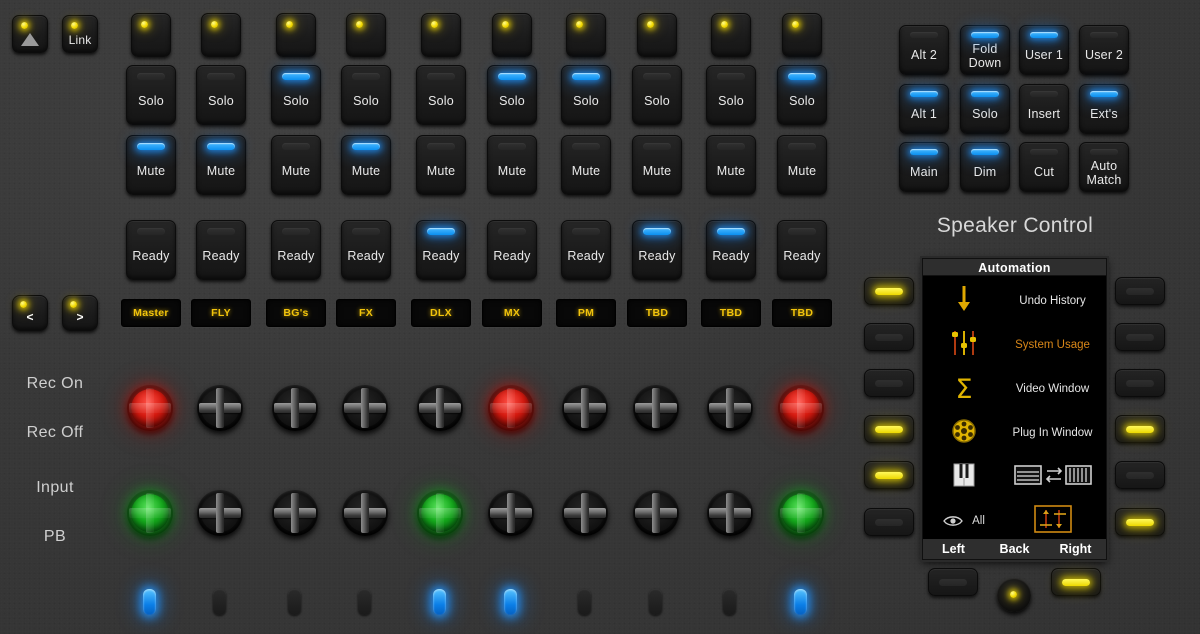  What do you see at coordinates (441, 95) in the screenshot?
I see `channel-solo-button-5: Solo` at bounding box center [441, 95].